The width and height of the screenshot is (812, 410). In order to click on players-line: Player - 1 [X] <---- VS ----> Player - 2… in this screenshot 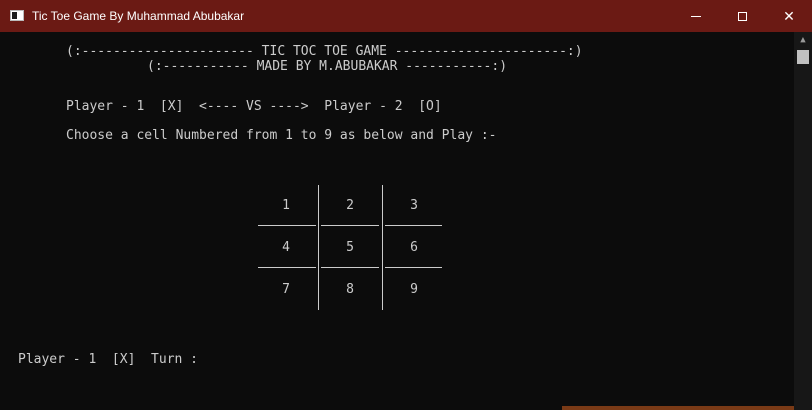, I will do `click(254, 106)`.